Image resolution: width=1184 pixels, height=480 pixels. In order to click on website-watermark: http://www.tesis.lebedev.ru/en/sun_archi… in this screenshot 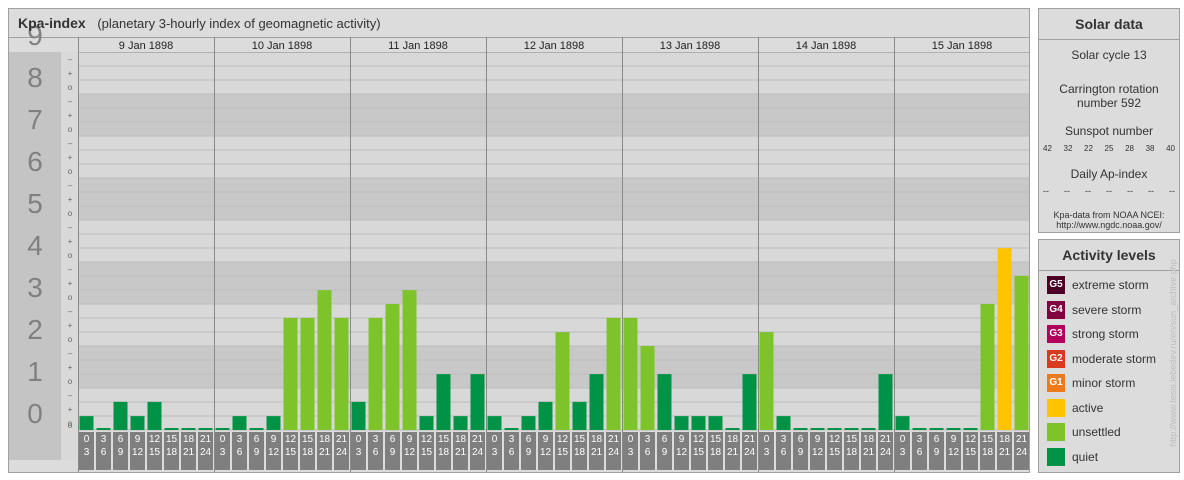, I will do `click(1173, 353)`.